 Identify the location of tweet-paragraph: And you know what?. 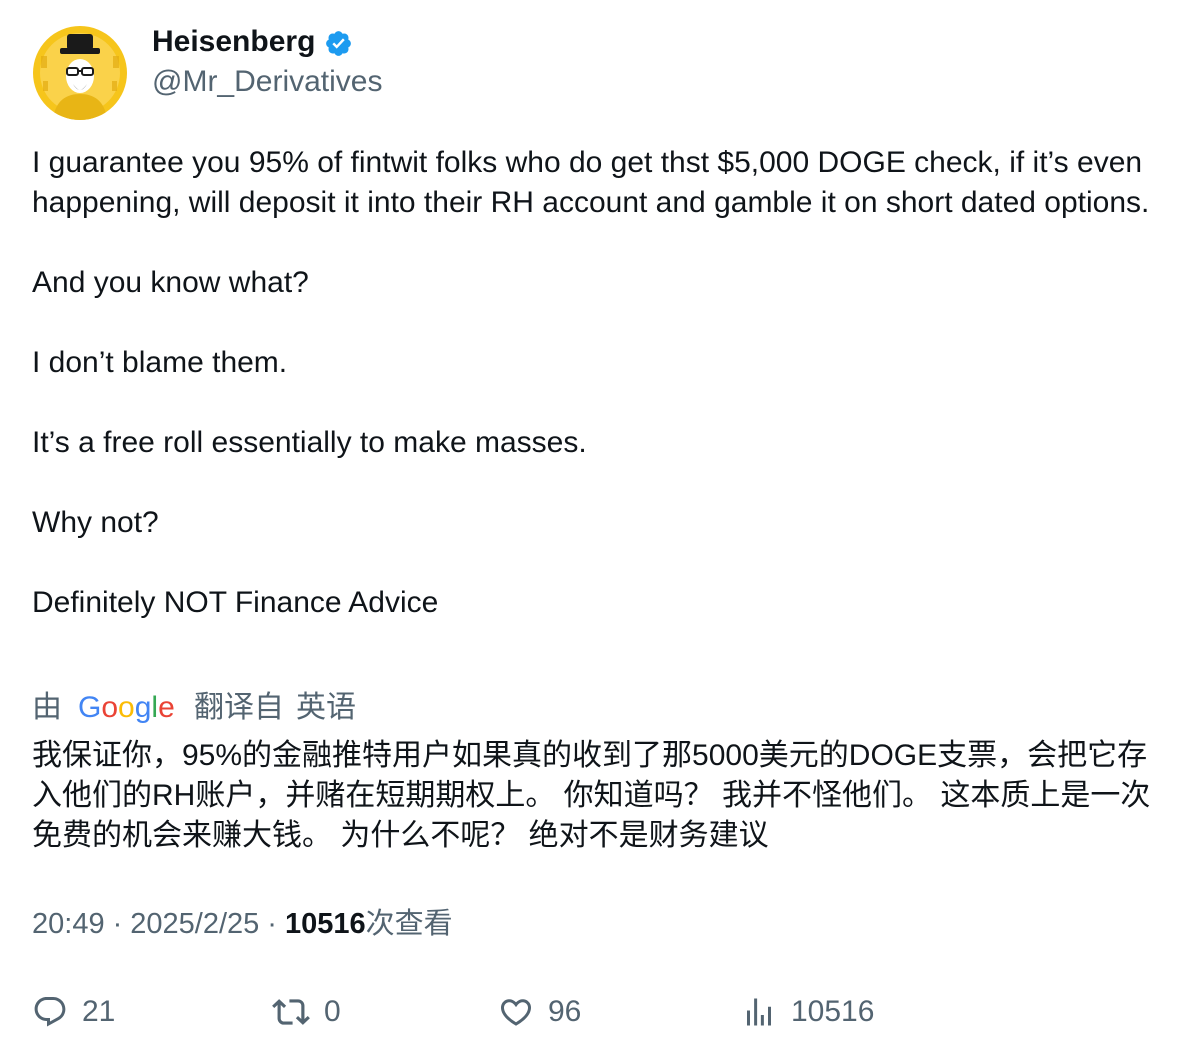
(170, 282).